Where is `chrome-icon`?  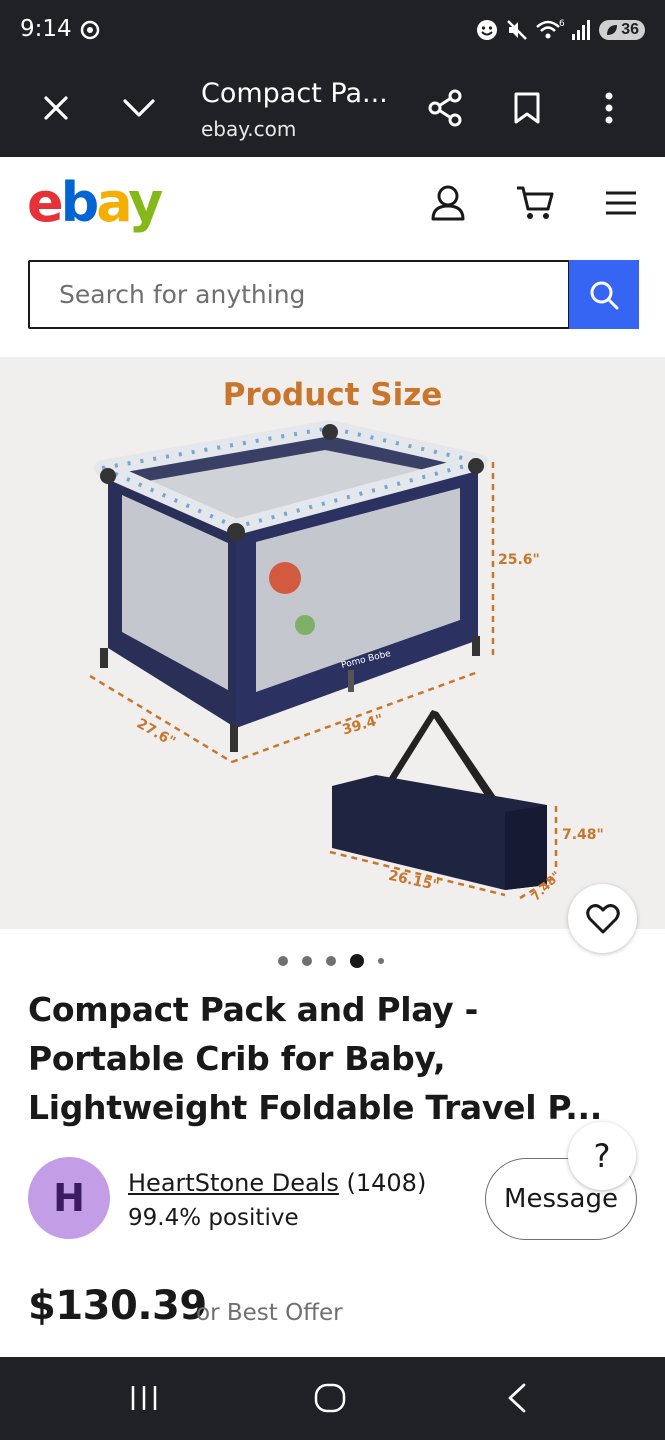 chrome-icon is located at coordinates (90, 30).